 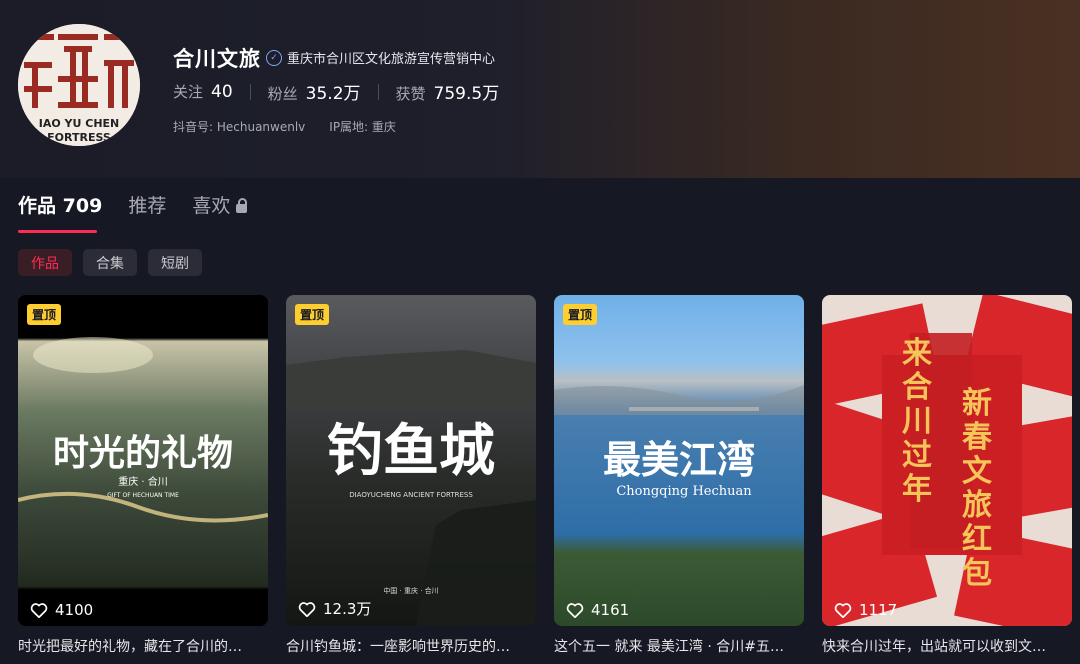 I want to click on tab-recommend: 推荐, so click(x=147, y=204).